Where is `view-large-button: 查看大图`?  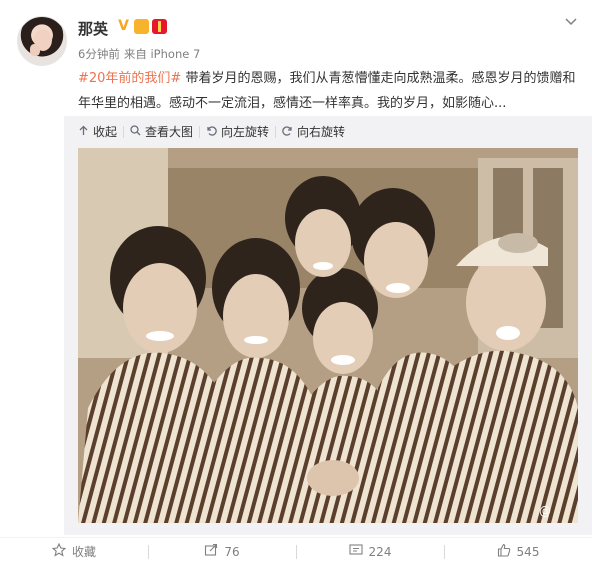
view-large-button: 查看大图 is located at coordinates (161, 131).